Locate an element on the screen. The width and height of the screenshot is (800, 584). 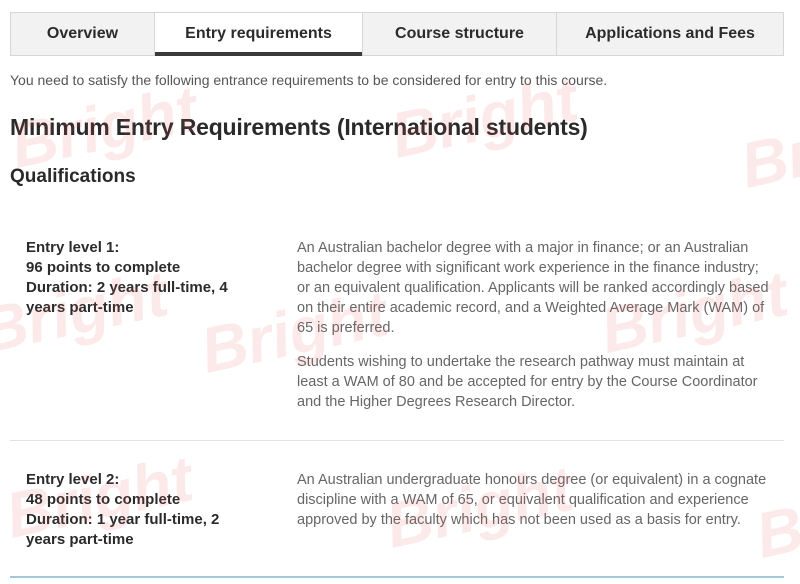
duration-text: Duration: 2 years full-time, 4 is located at coordinates (127, 287).